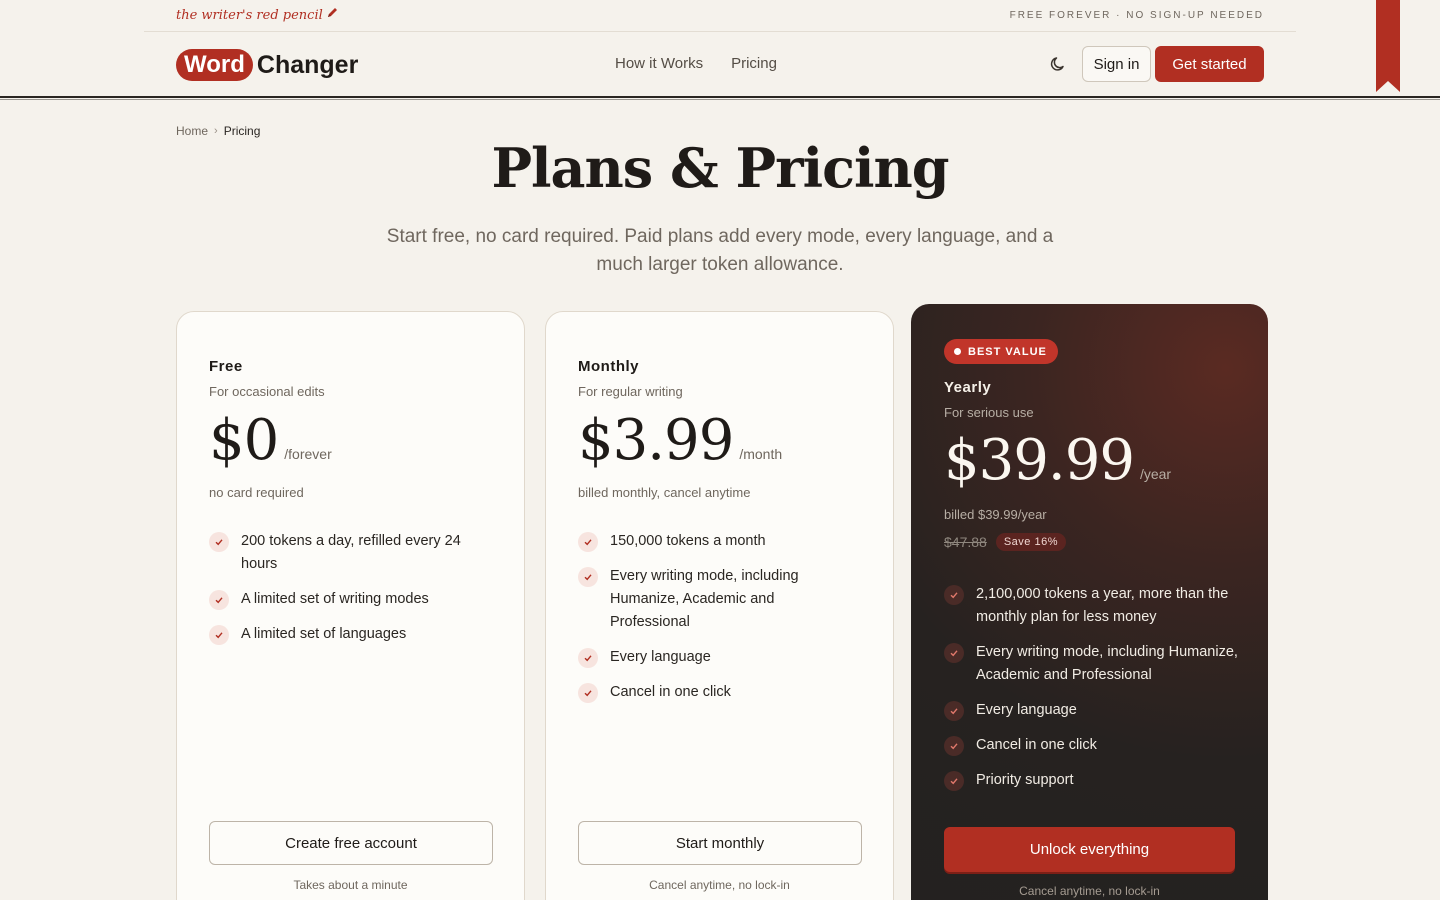 This screenshot has height=900, width=1440. What do you see at coordinates (214, 65) in the screenshot?
I see `logo-word: Word` at bounding box center [214, 65].